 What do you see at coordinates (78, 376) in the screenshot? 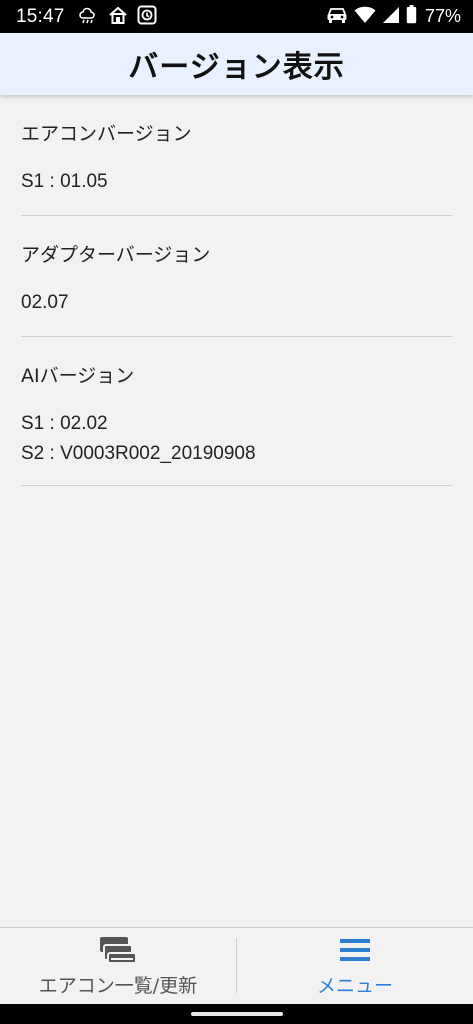
I see `section-title: AIバージョン` at bounding box center [78, 376].